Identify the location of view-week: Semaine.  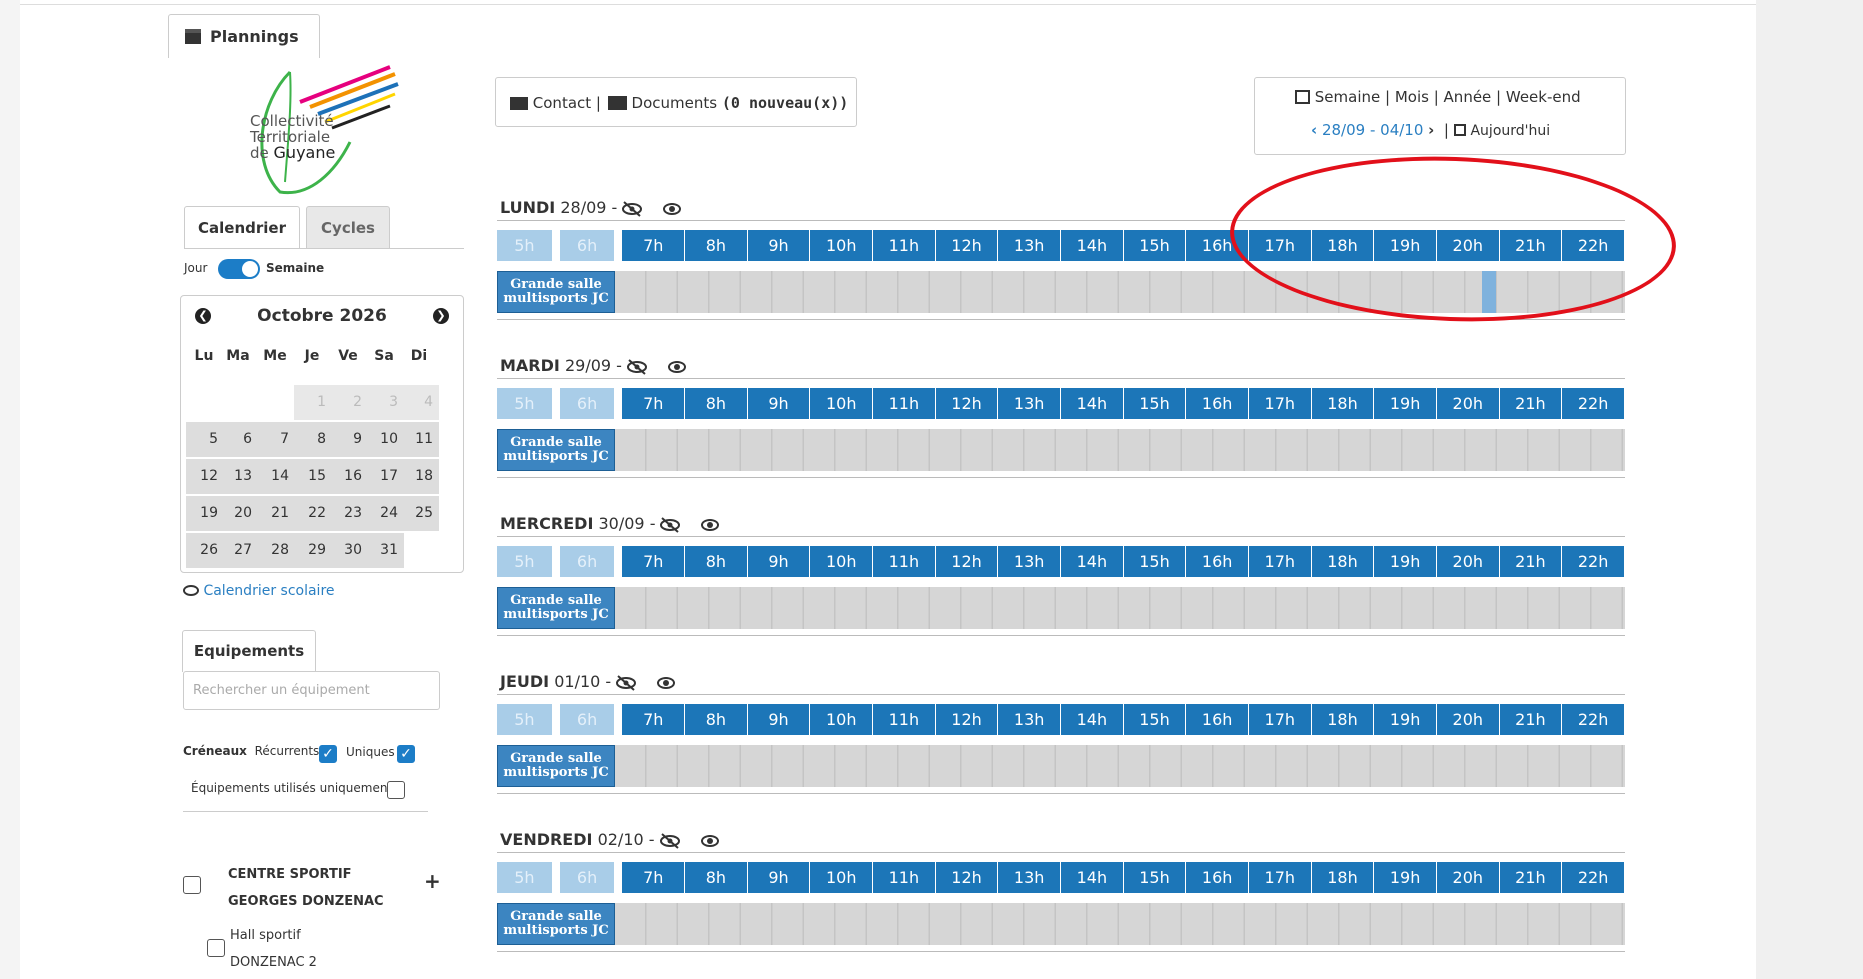
(1347, 97).